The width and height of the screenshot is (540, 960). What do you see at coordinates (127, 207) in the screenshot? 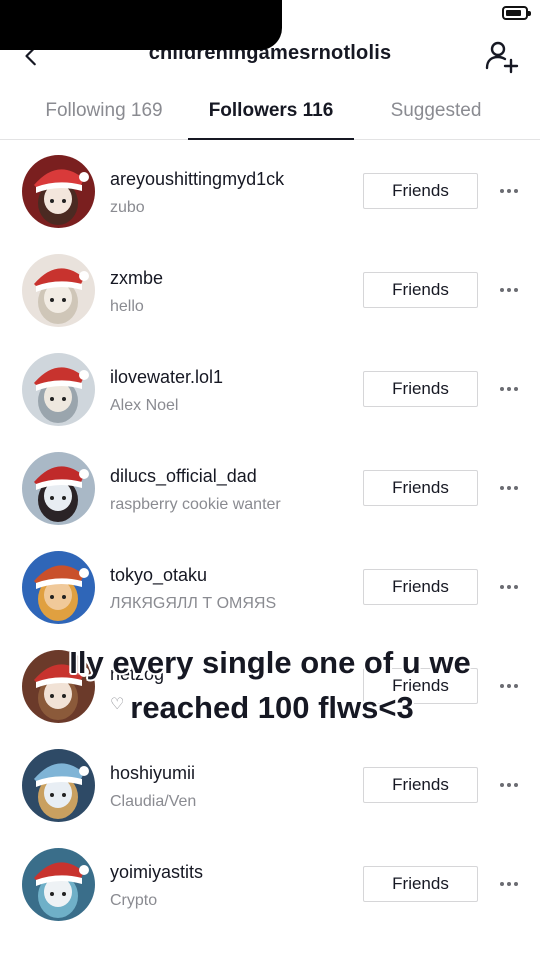
I see `follower-nickname: zubo` at bounding box center [127, 207].